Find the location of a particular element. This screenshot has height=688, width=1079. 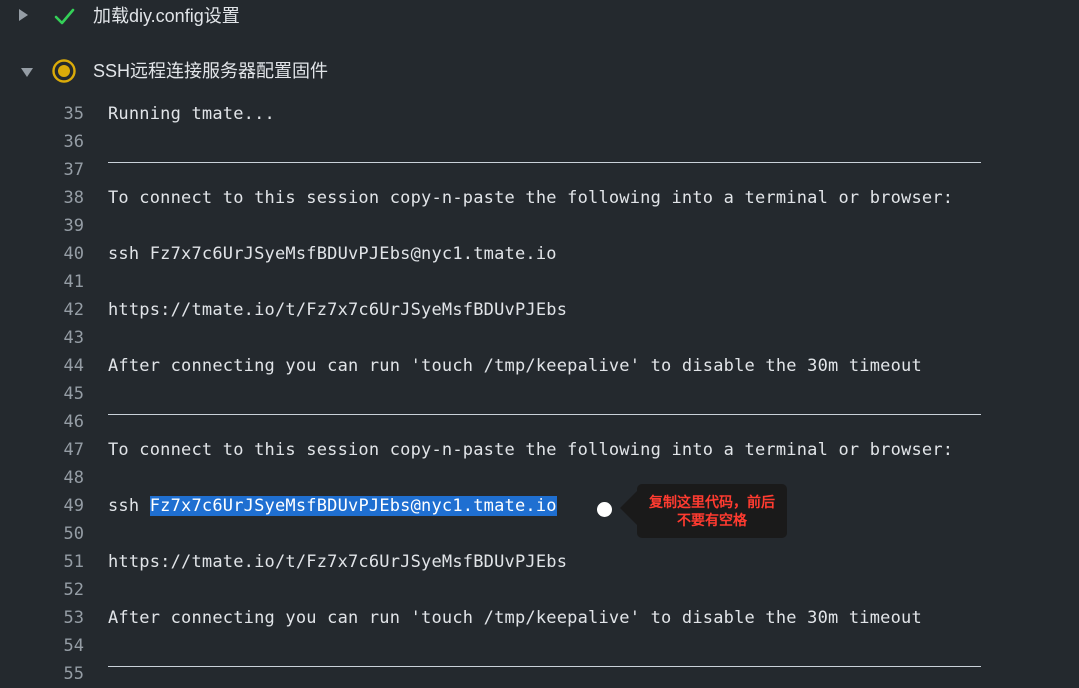

step-row-ssh: SSH远程连接服务器配置固件 is located at coordinates (539, 73).